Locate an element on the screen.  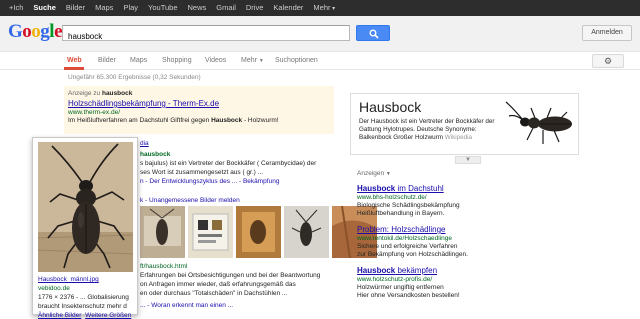
right-ad-1-title-rest: im Dachstuhl is located at coordinates (419, 188).